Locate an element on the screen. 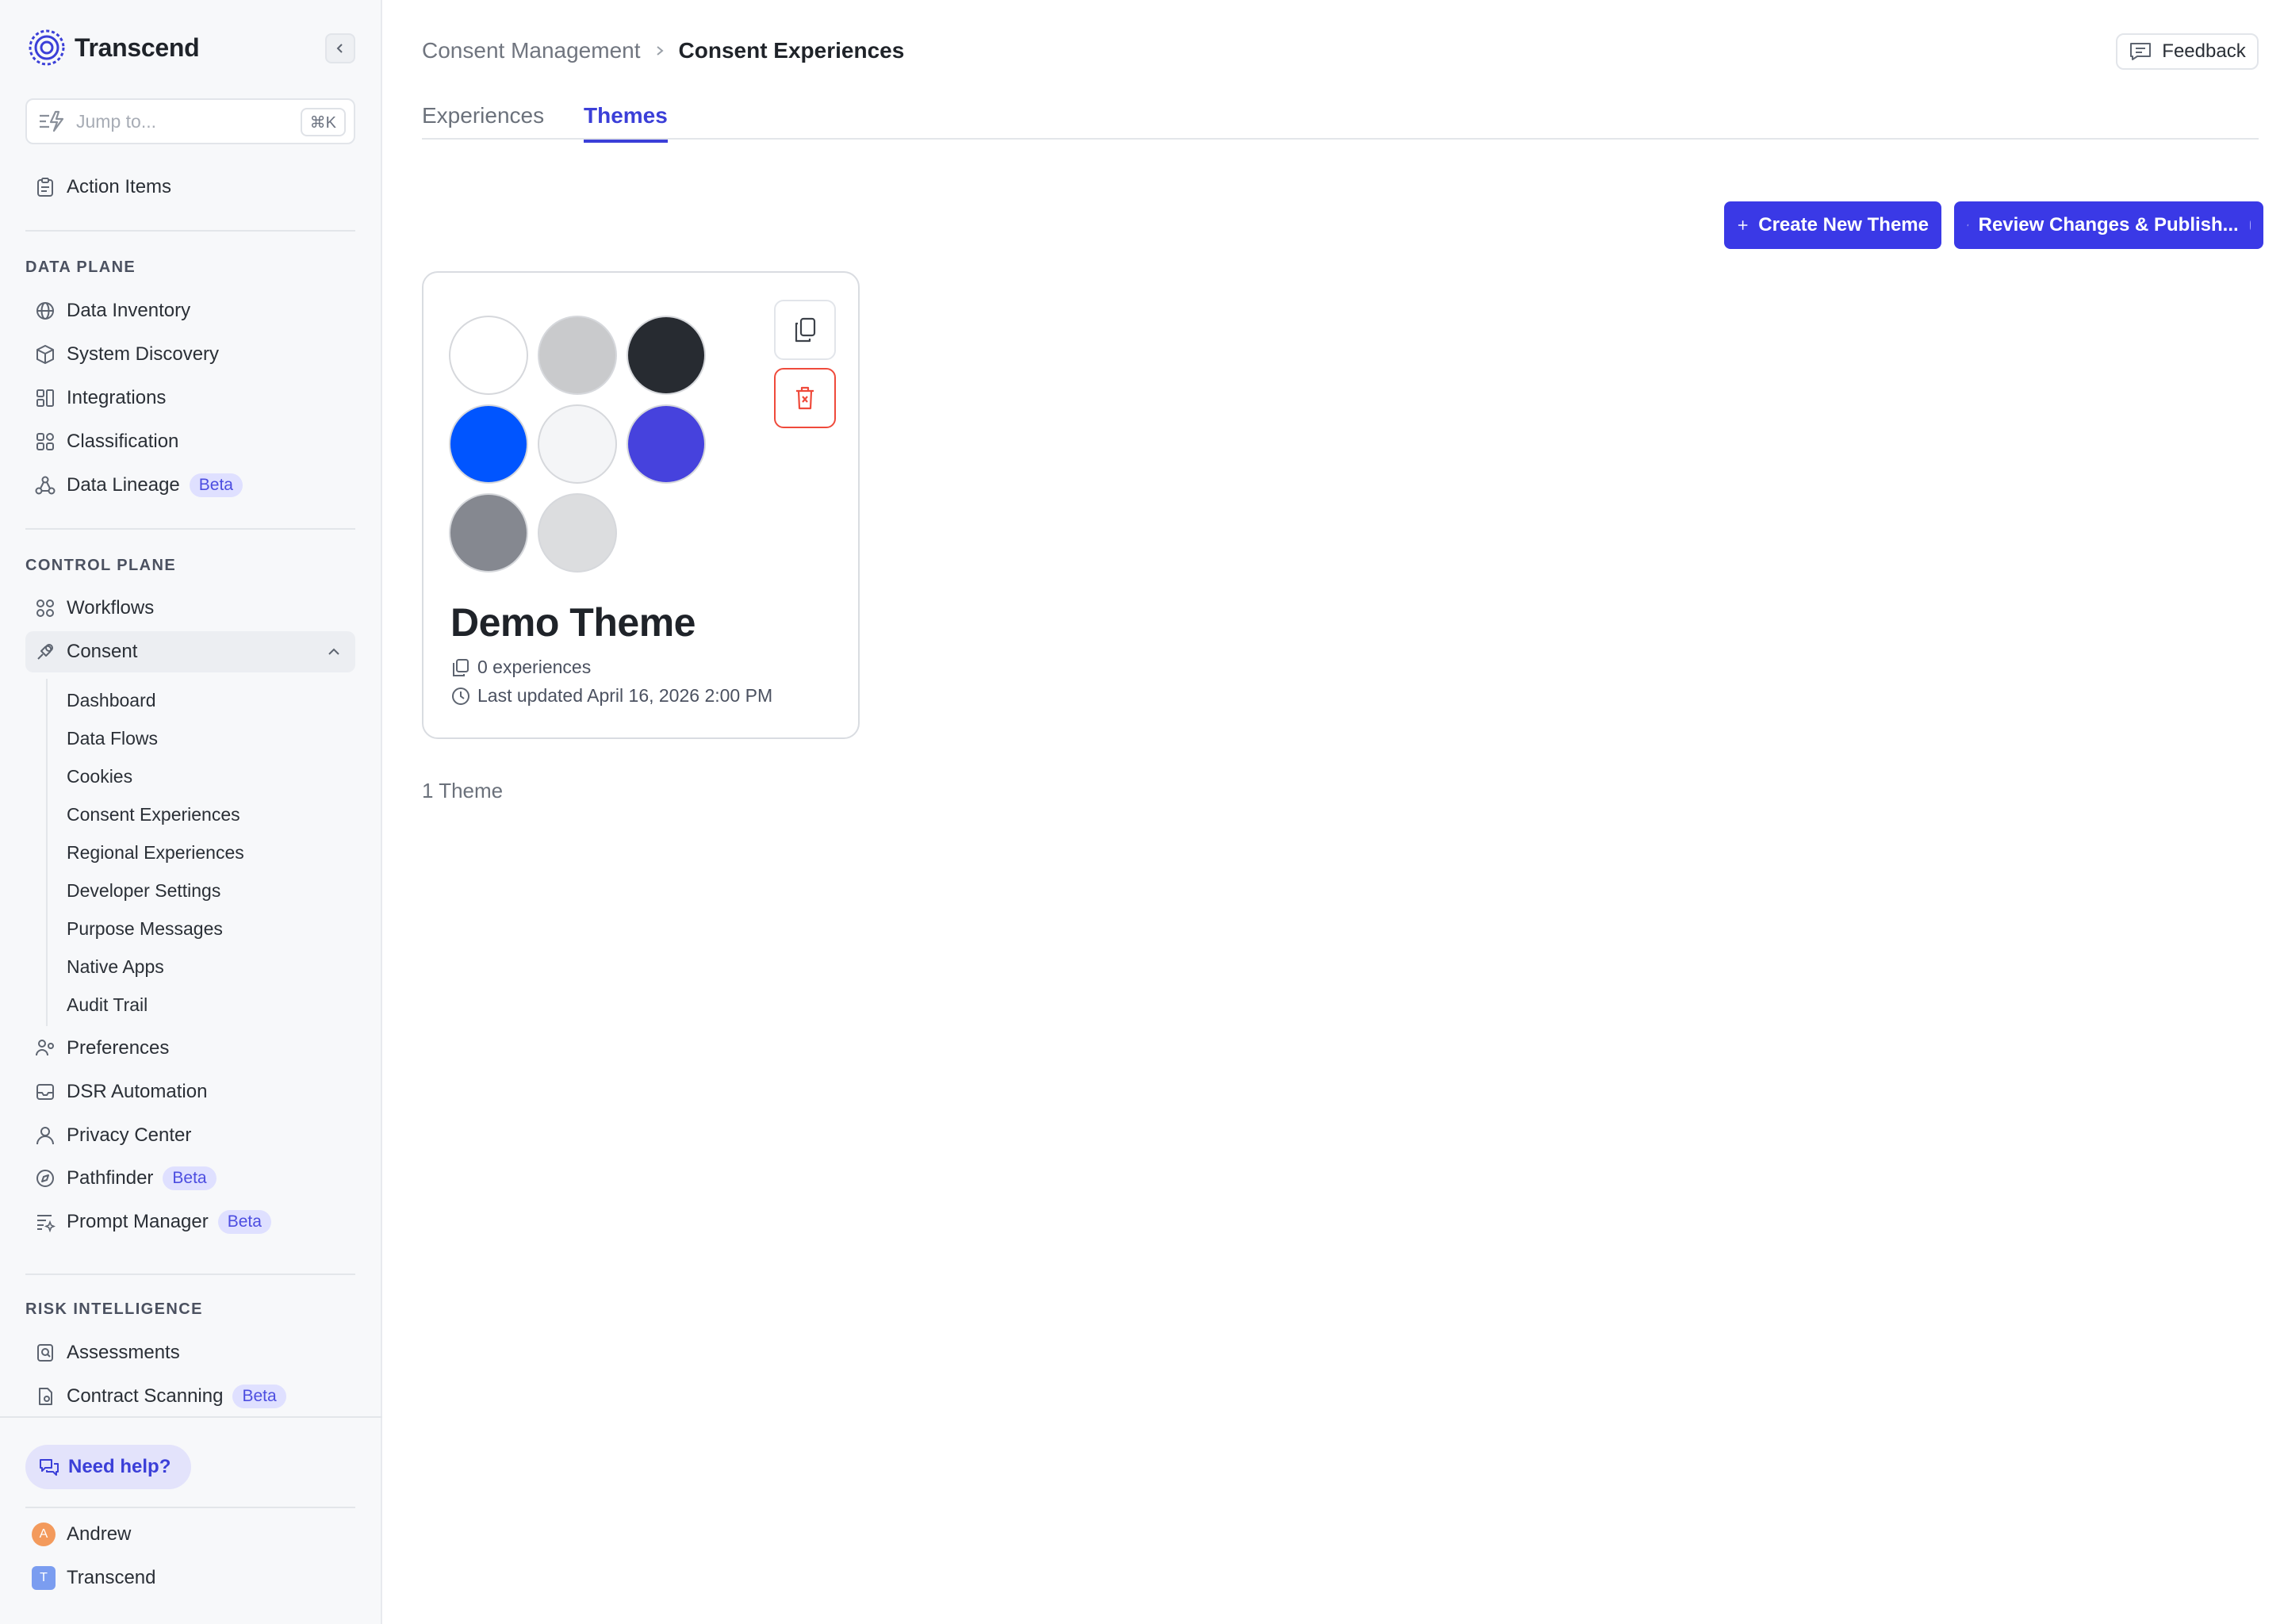 This screenshot has width=2284, height=1624. sidebar-item-label: Preferences is located at coordinates (118, 1048).